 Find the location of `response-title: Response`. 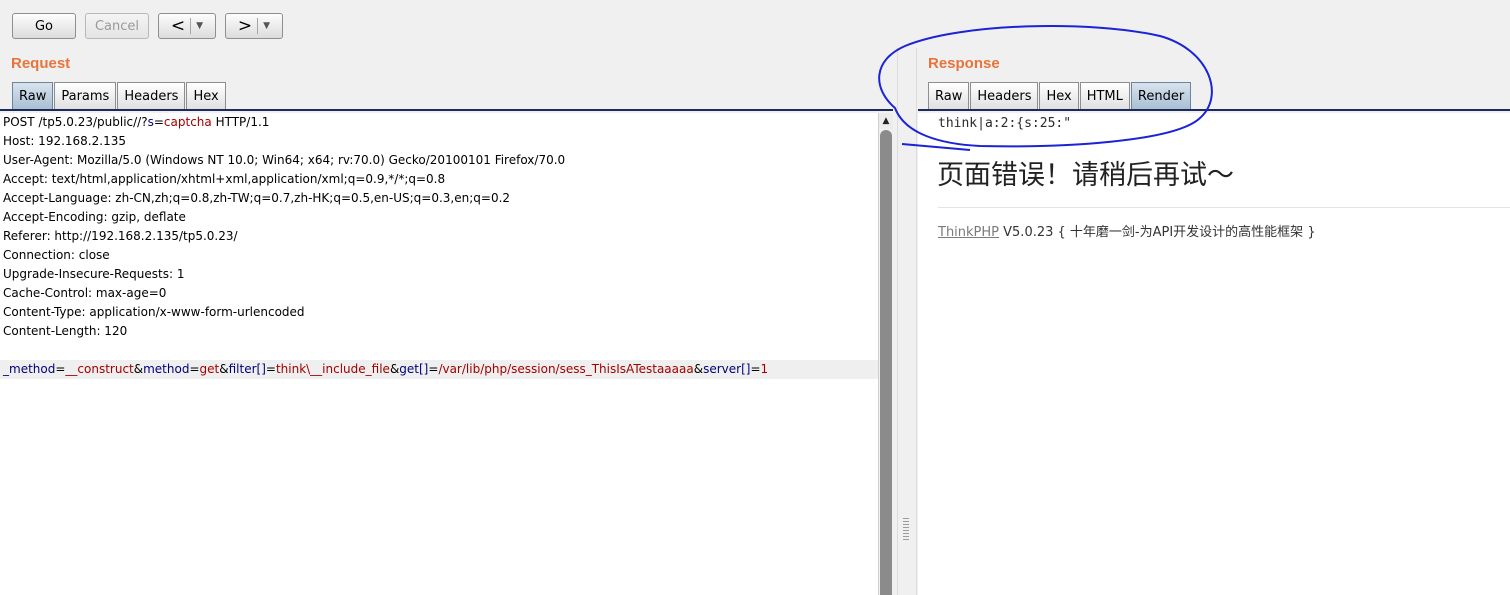

response-title: Response is located at coordinates (964, 63).